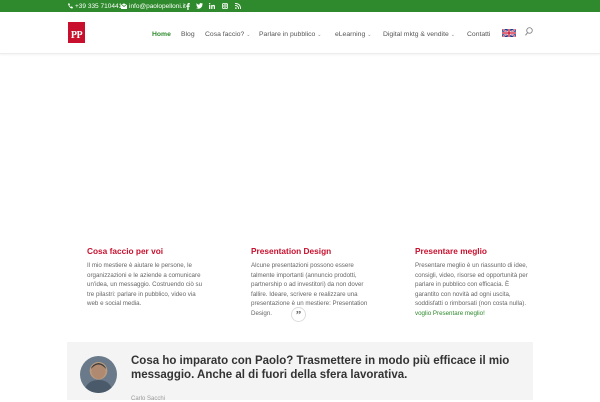 The width and height of the screenshot is (600, 402). Describe the element at coordinates (76, 35) in the screenshot. I see `logo-text: PP` at that location.